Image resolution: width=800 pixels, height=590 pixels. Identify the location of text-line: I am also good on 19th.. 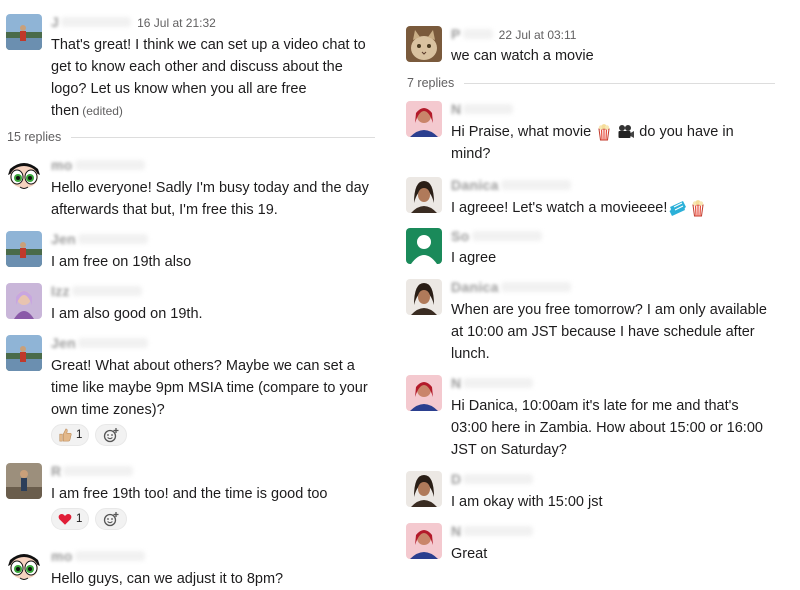
(127, 314).